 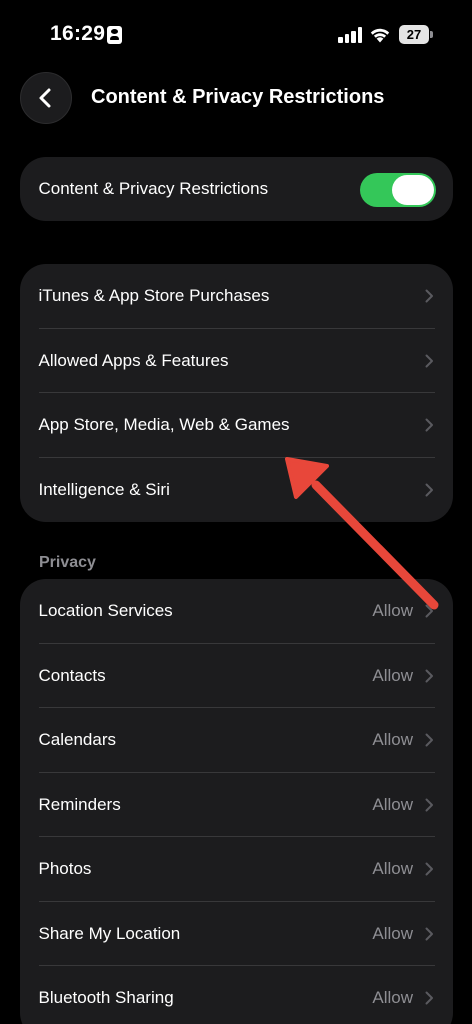 I want to click on toggle-knob, so click(x=413, y=189).